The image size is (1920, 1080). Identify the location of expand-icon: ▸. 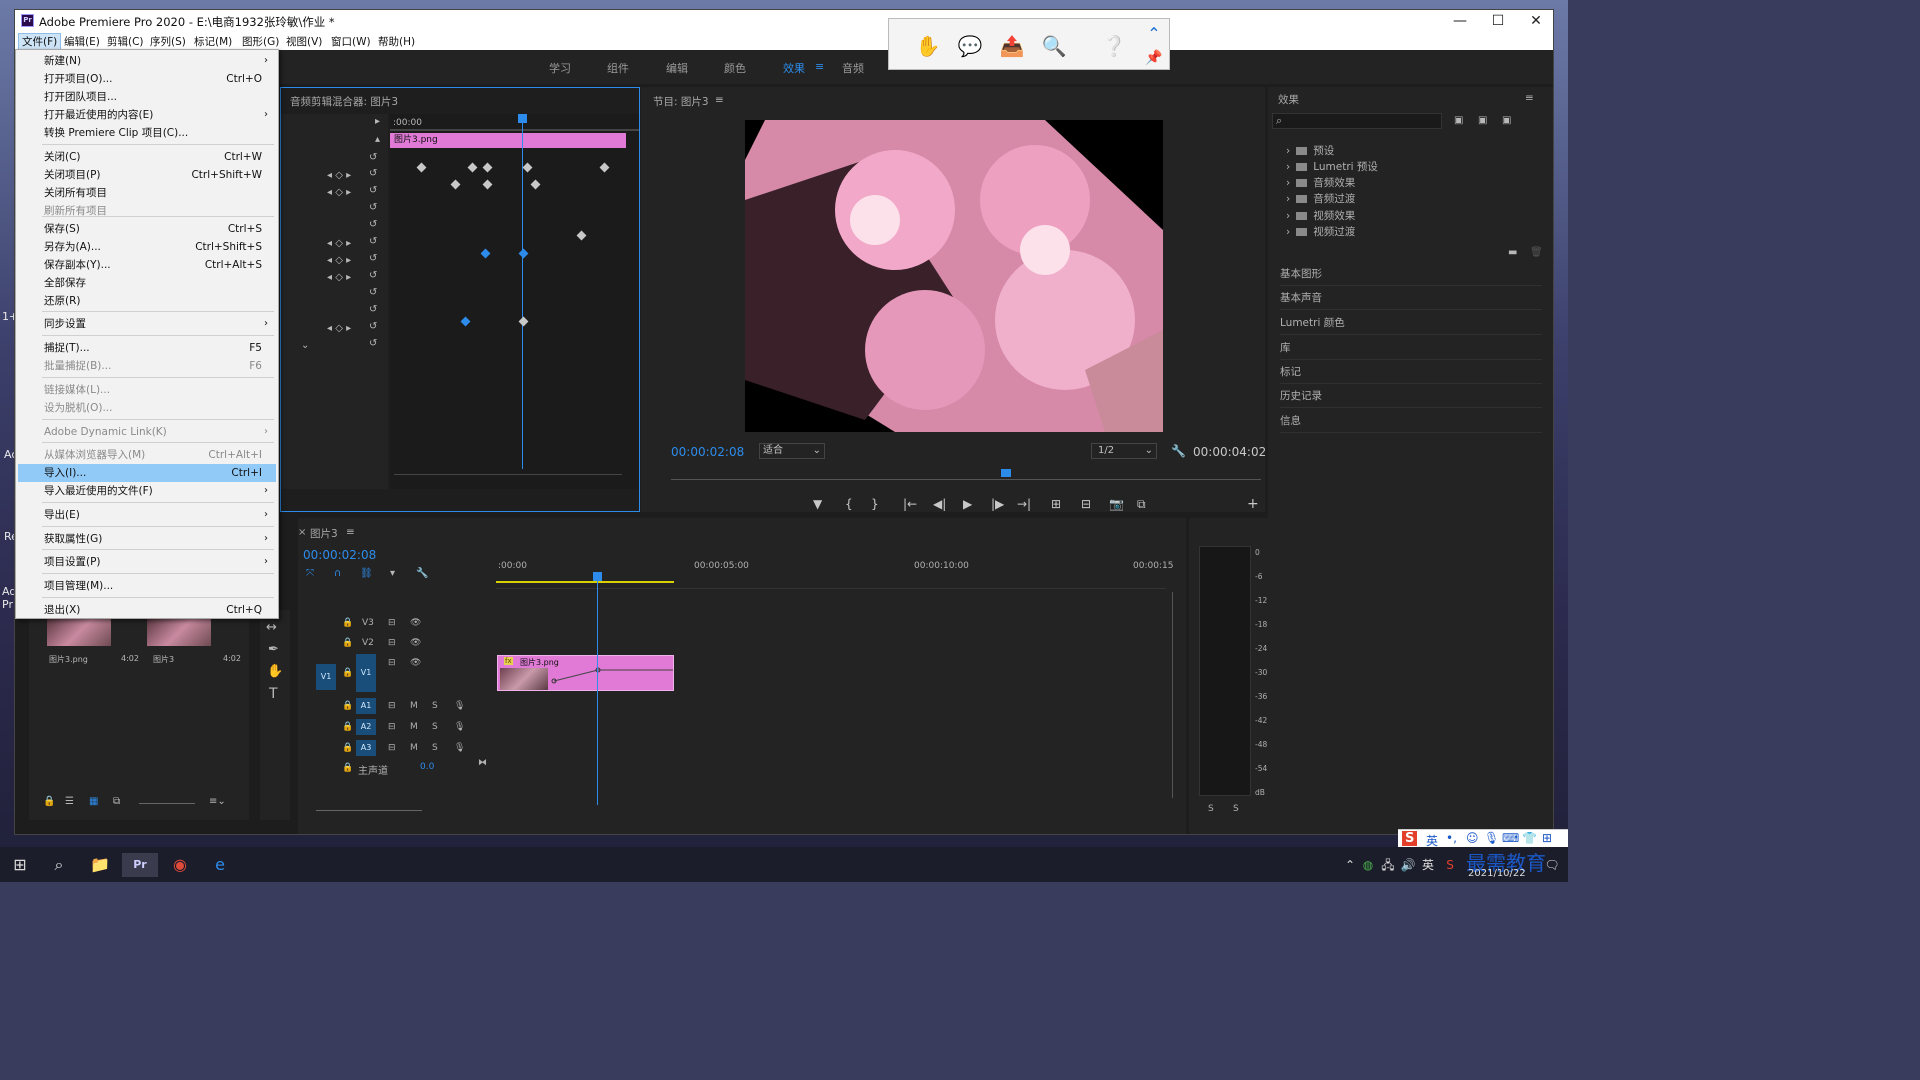
(377, 121).